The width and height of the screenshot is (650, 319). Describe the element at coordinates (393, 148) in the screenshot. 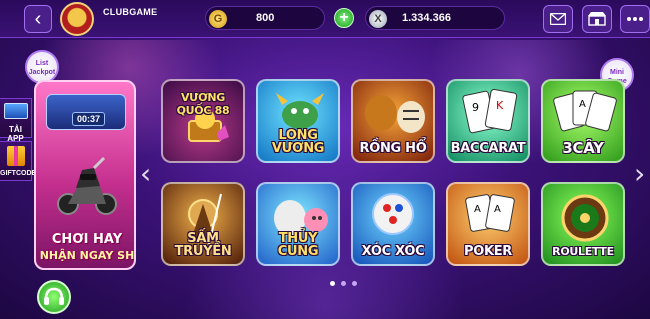

I see `game-label: RỒNG HỔ` at that location.